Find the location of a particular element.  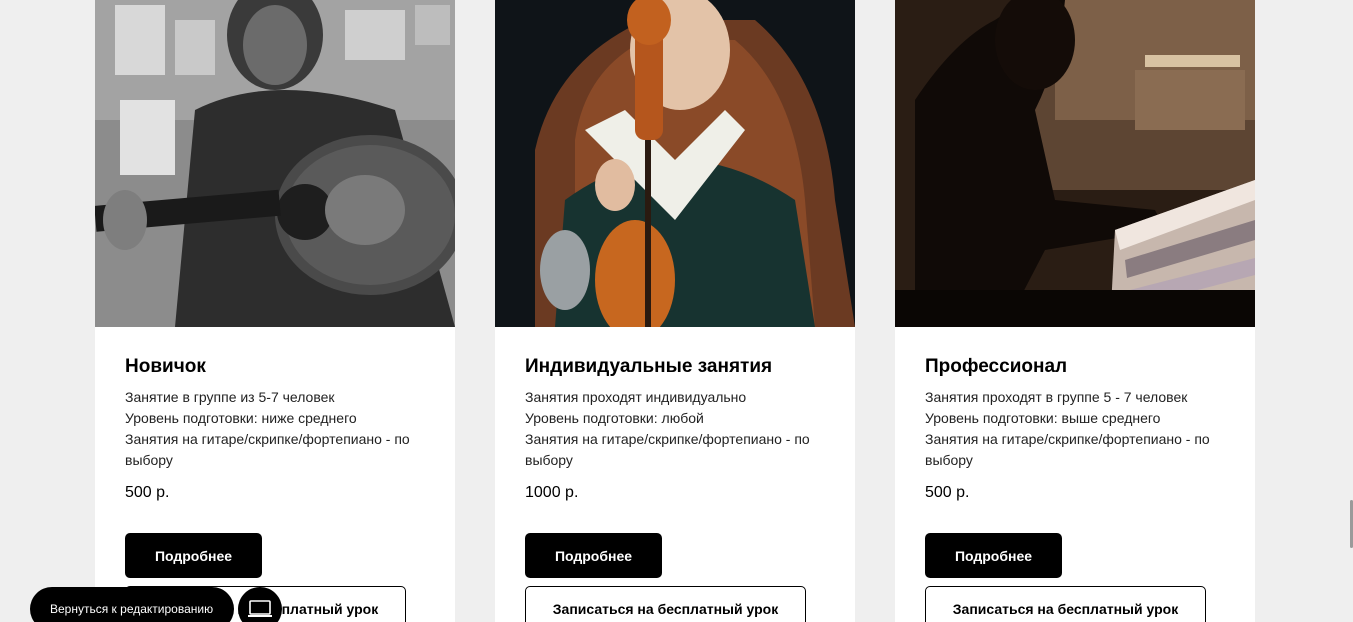

card-price: 1000 р. is located at coordinates (552, 492).